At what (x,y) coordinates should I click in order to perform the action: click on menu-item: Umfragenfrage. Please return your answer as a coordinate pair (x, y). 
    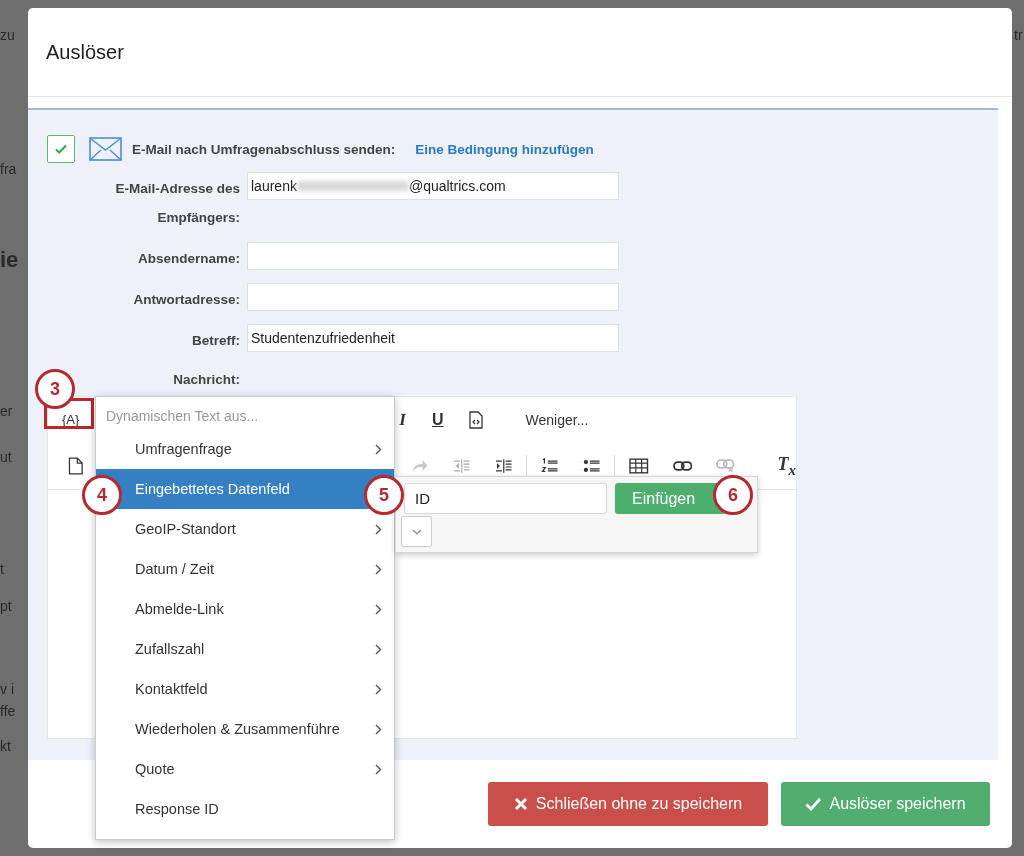
    Looking at the image, I should click on (245, 449).